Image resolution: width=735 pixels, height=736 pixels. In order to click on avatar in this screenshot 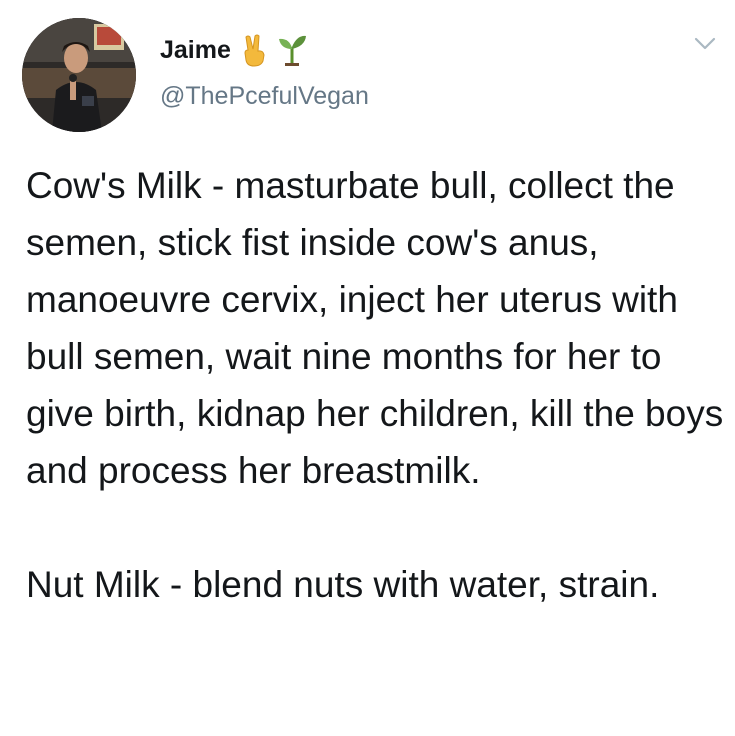, I will do `click(79, 75)`.